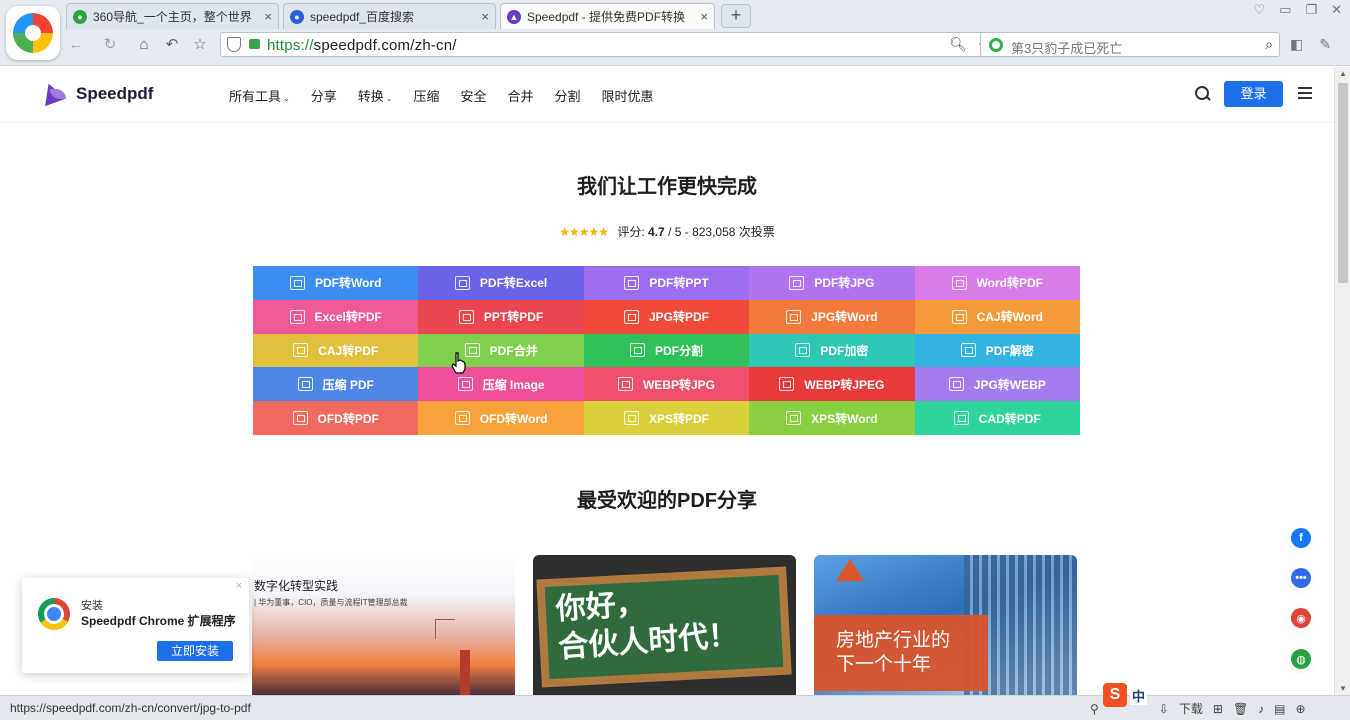  I want to click on scroll-up-icon: ▲, so click(1342, 73).